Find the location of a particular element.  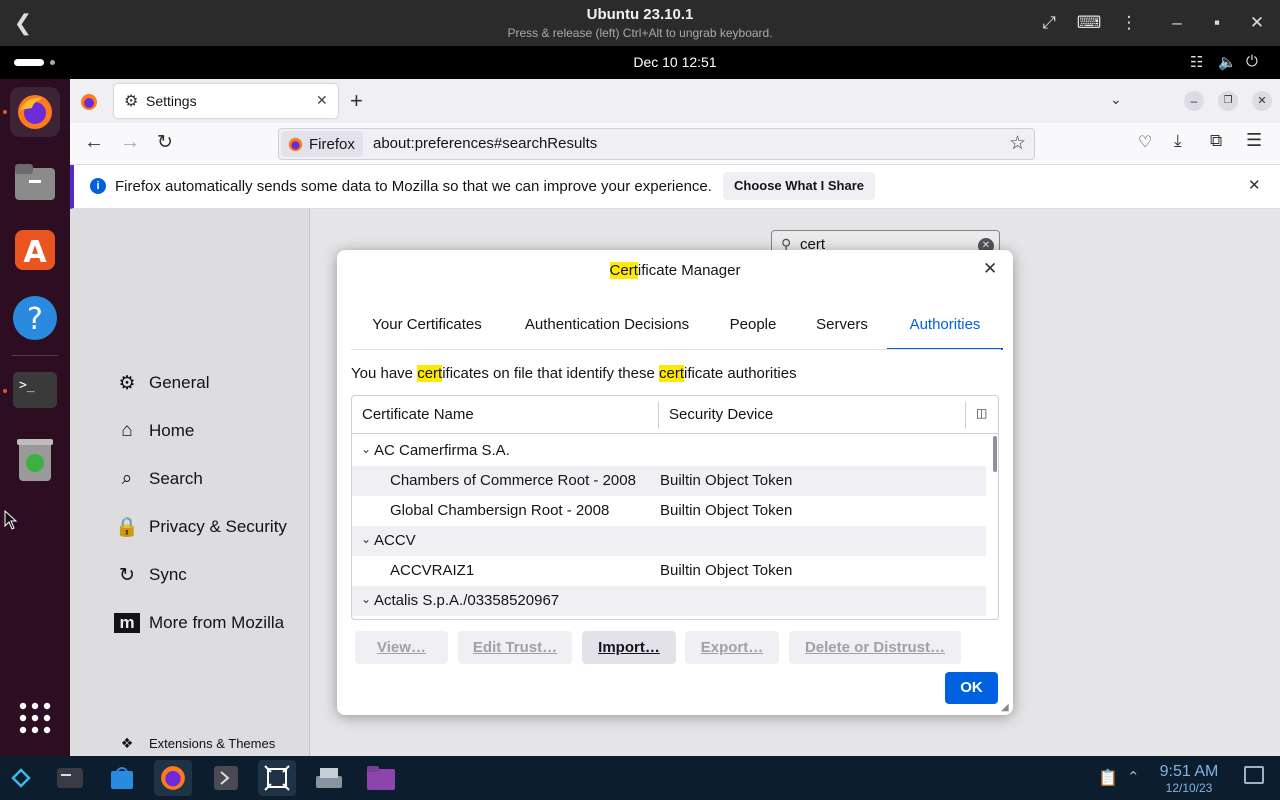

taskbar-terminal-icon is located at coordinates (70, 778).